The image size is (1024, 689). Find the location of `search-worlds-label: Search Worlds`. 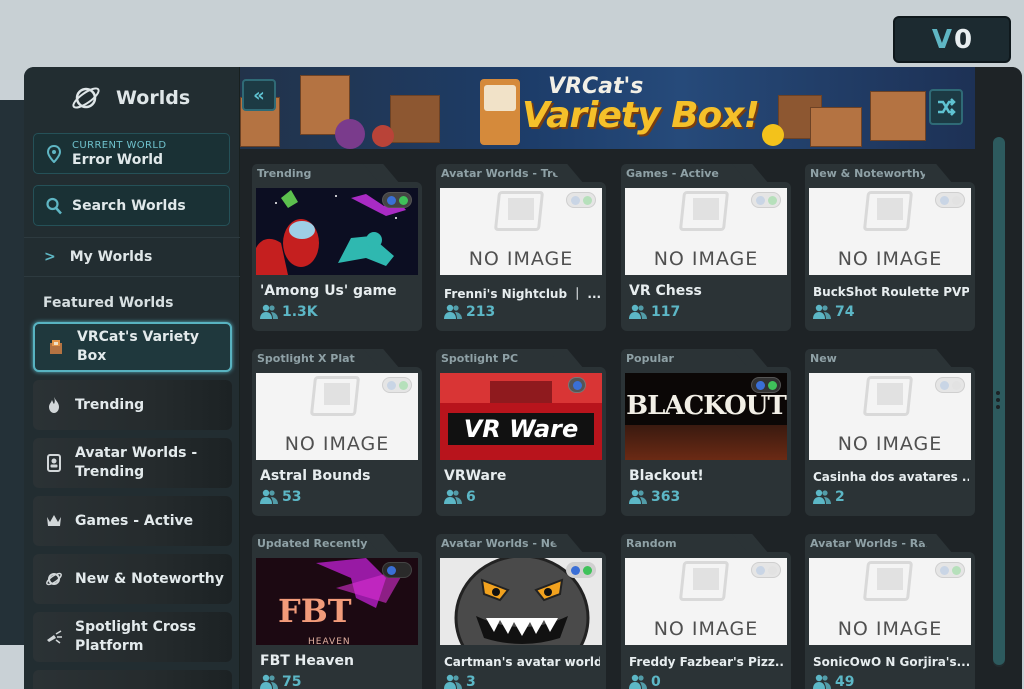

search-worlds-label: Search Worlds is located at coordinates (129, 205).